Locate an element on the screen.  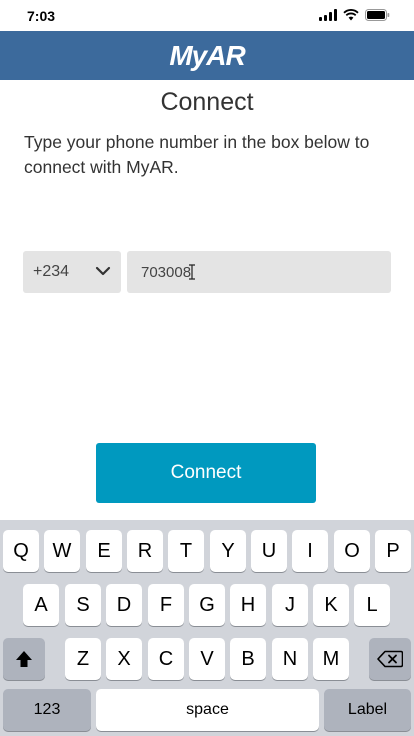
return-key: Label is located at coordinates (367, 710).